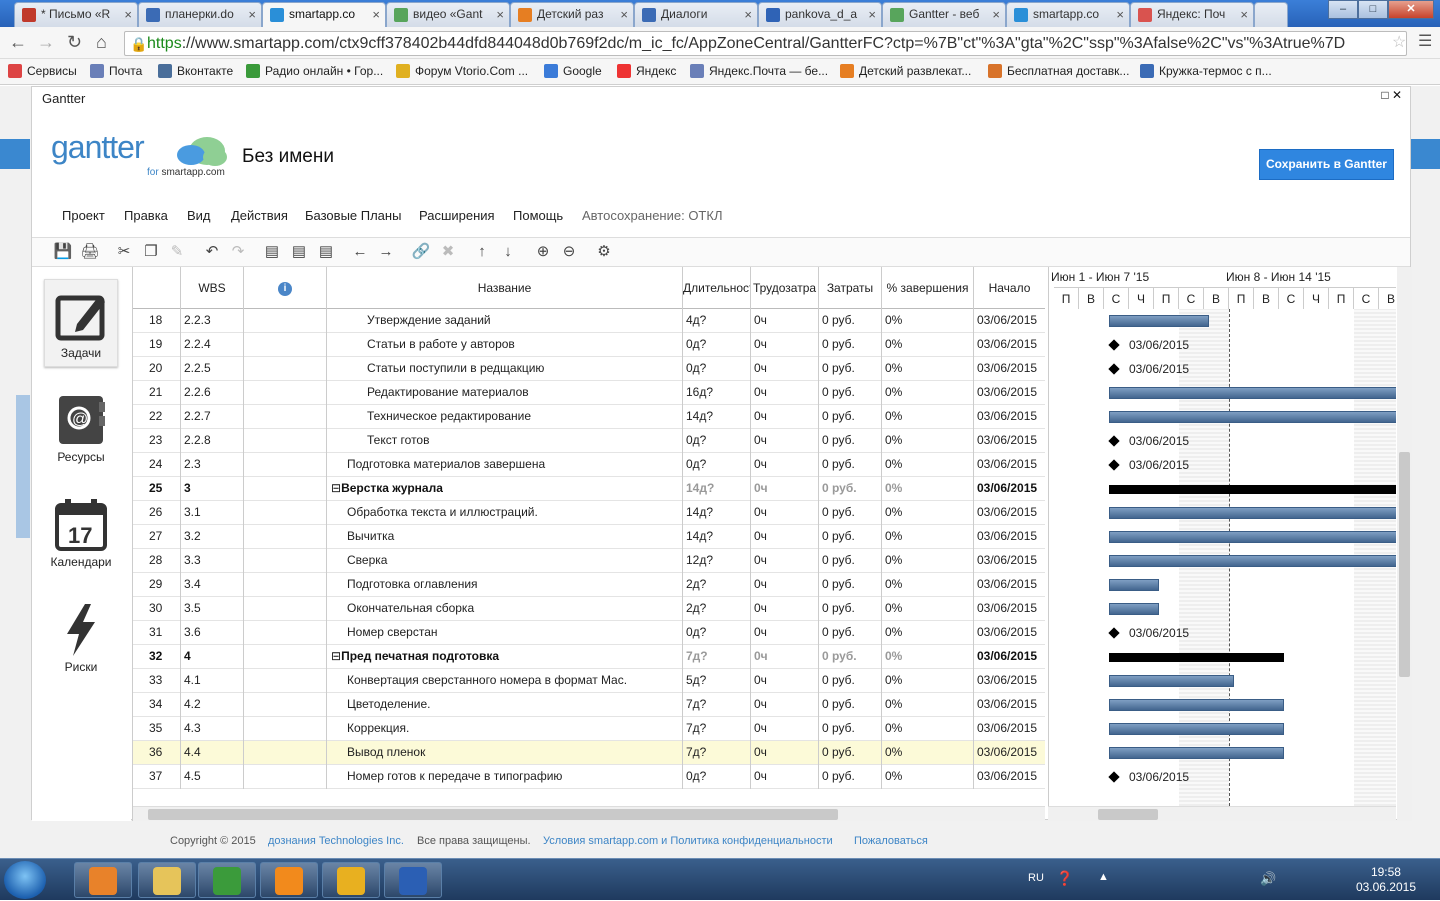  Describe the element at coordinates (413, 880) in the screenshot. I see `taskbar-word` at that location.